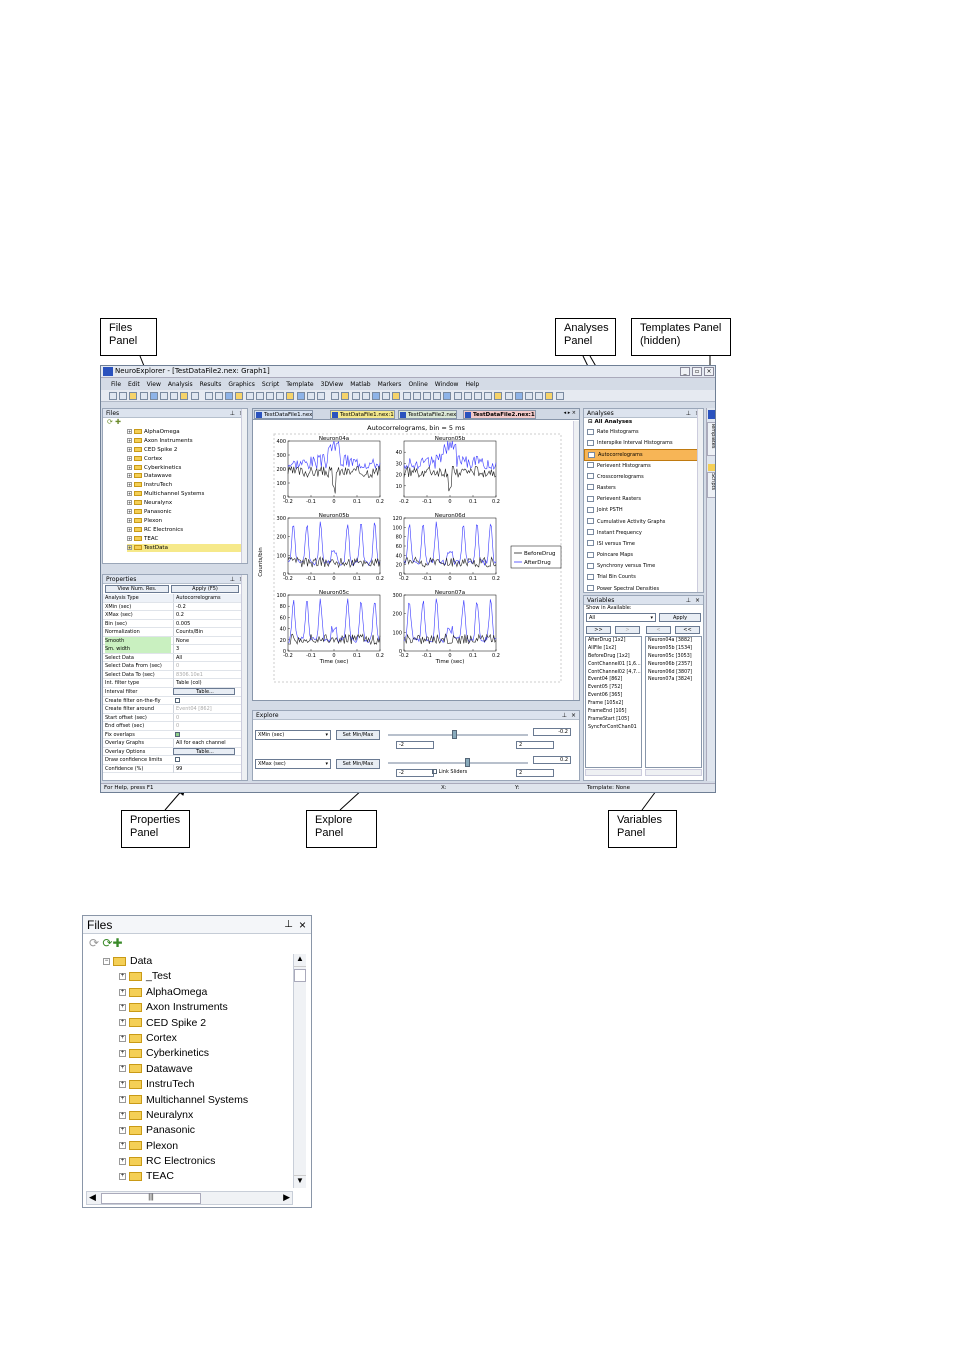  I want to click on property-row: Start offset (sec) 0, so click(175, 718).